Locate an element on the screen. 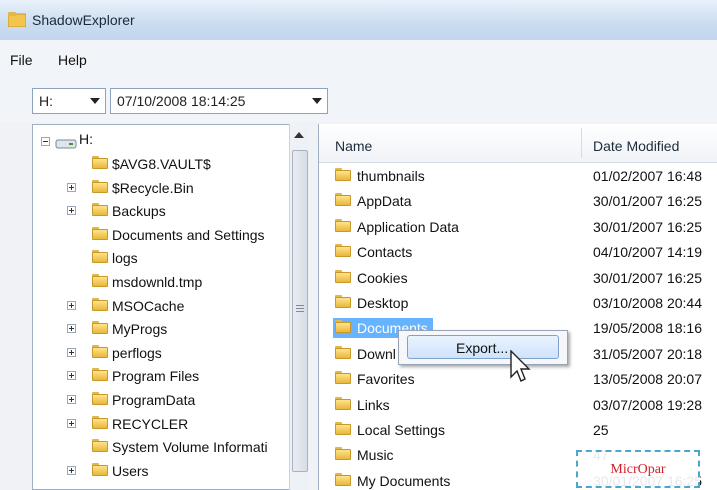  tree-item: msdownld.tmp is located at coordinates (168, 282).